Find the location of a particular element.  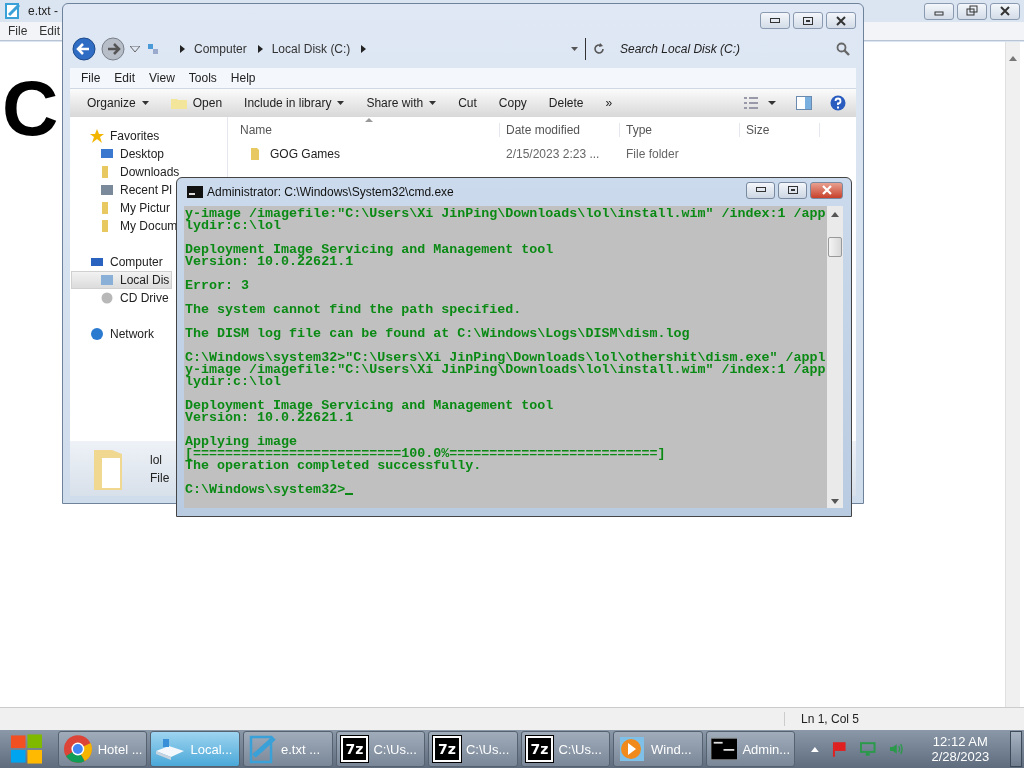

toolbar-button: Include in library is located at coordinates (294, 103).